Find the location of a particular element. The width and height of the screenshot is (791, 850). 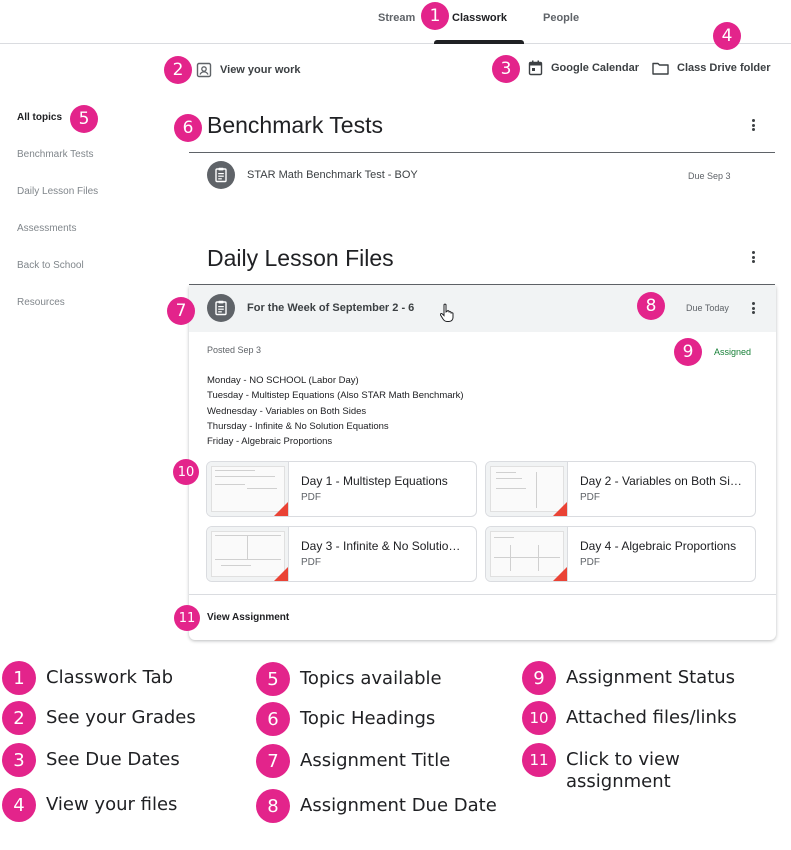

legend-number: 2 is located at coordinates (19, 718).